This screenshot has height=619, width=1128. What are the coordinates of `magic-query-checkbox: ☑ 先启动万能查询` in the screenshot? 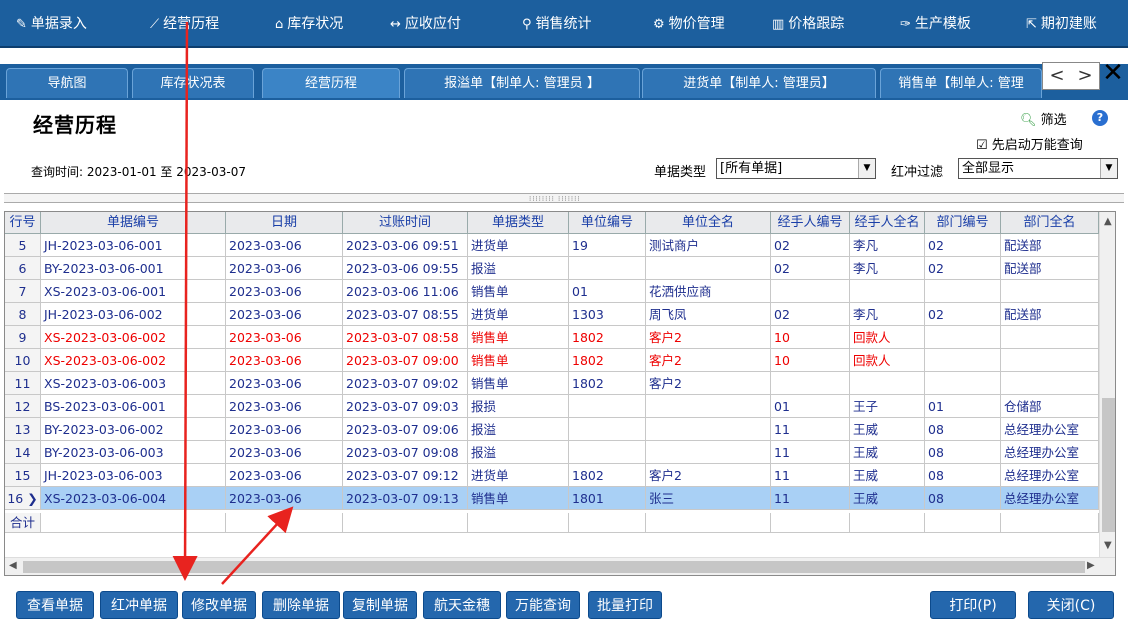 It's located at (1029, 143).